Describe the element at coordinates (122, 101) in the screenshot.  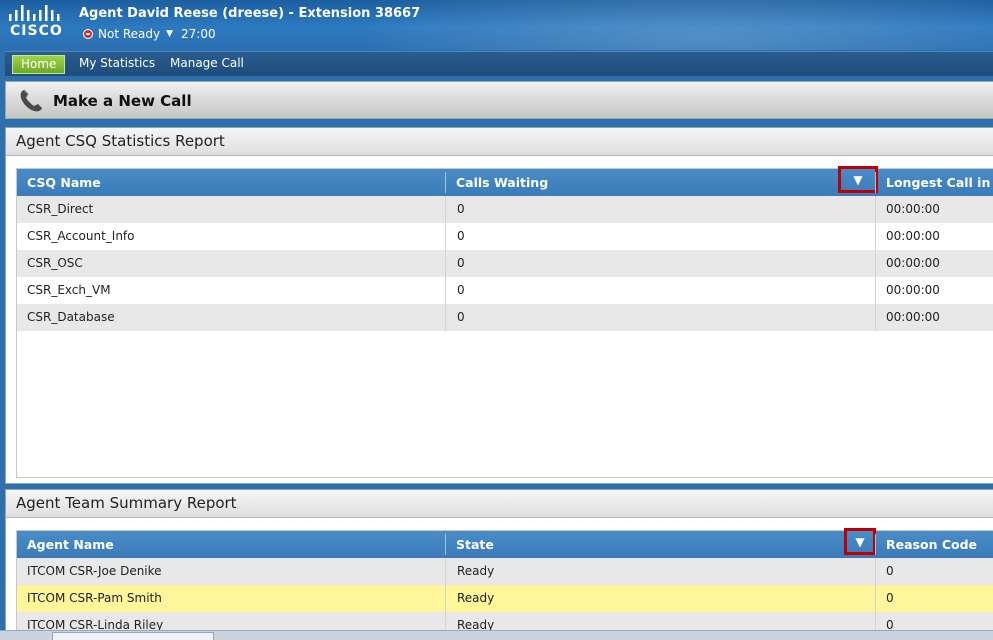
I see `make-new-call-label: Make a New Call` at that location.